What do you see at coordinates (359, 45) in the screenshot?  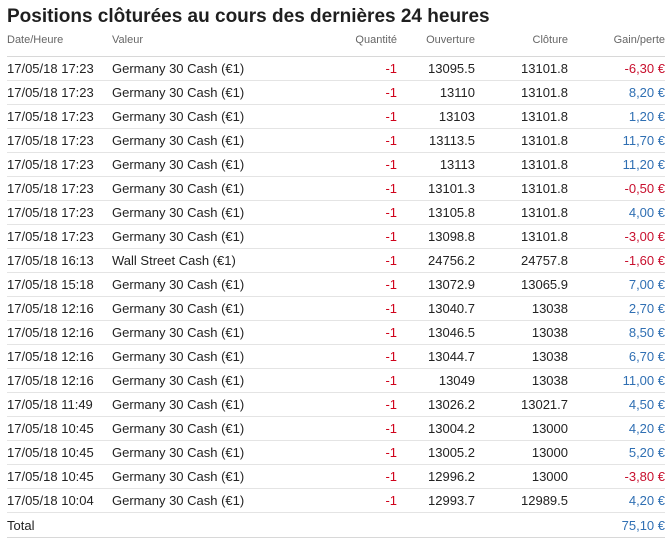 I see `col-header-quantite: Quantité` at bounding box center [359, 45].